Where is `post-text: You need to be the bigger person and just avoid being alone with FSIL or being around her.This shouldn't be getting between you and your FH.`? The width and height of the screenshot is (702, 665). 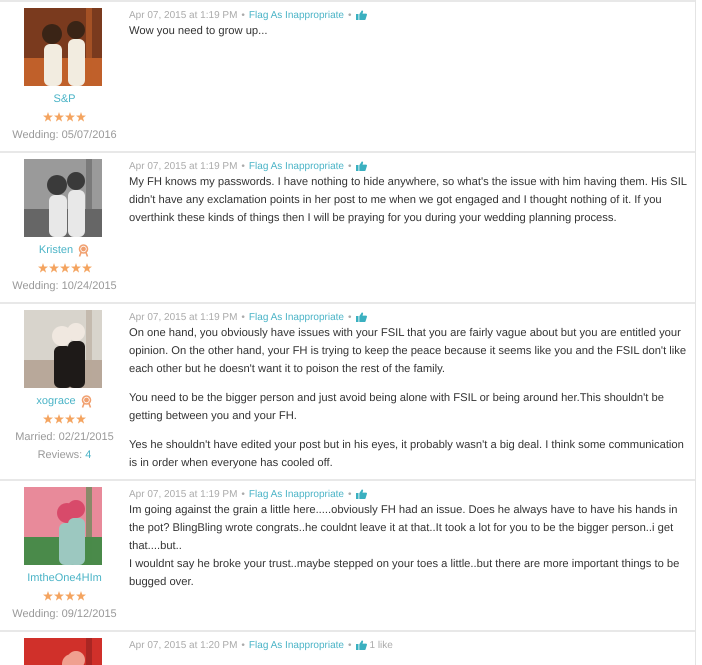 post-text: You need to be the bigger person and just avoid being alone with FSIL or being around her.This shouldn't be getting between you and your FH. is located at coordinates (397, 407).